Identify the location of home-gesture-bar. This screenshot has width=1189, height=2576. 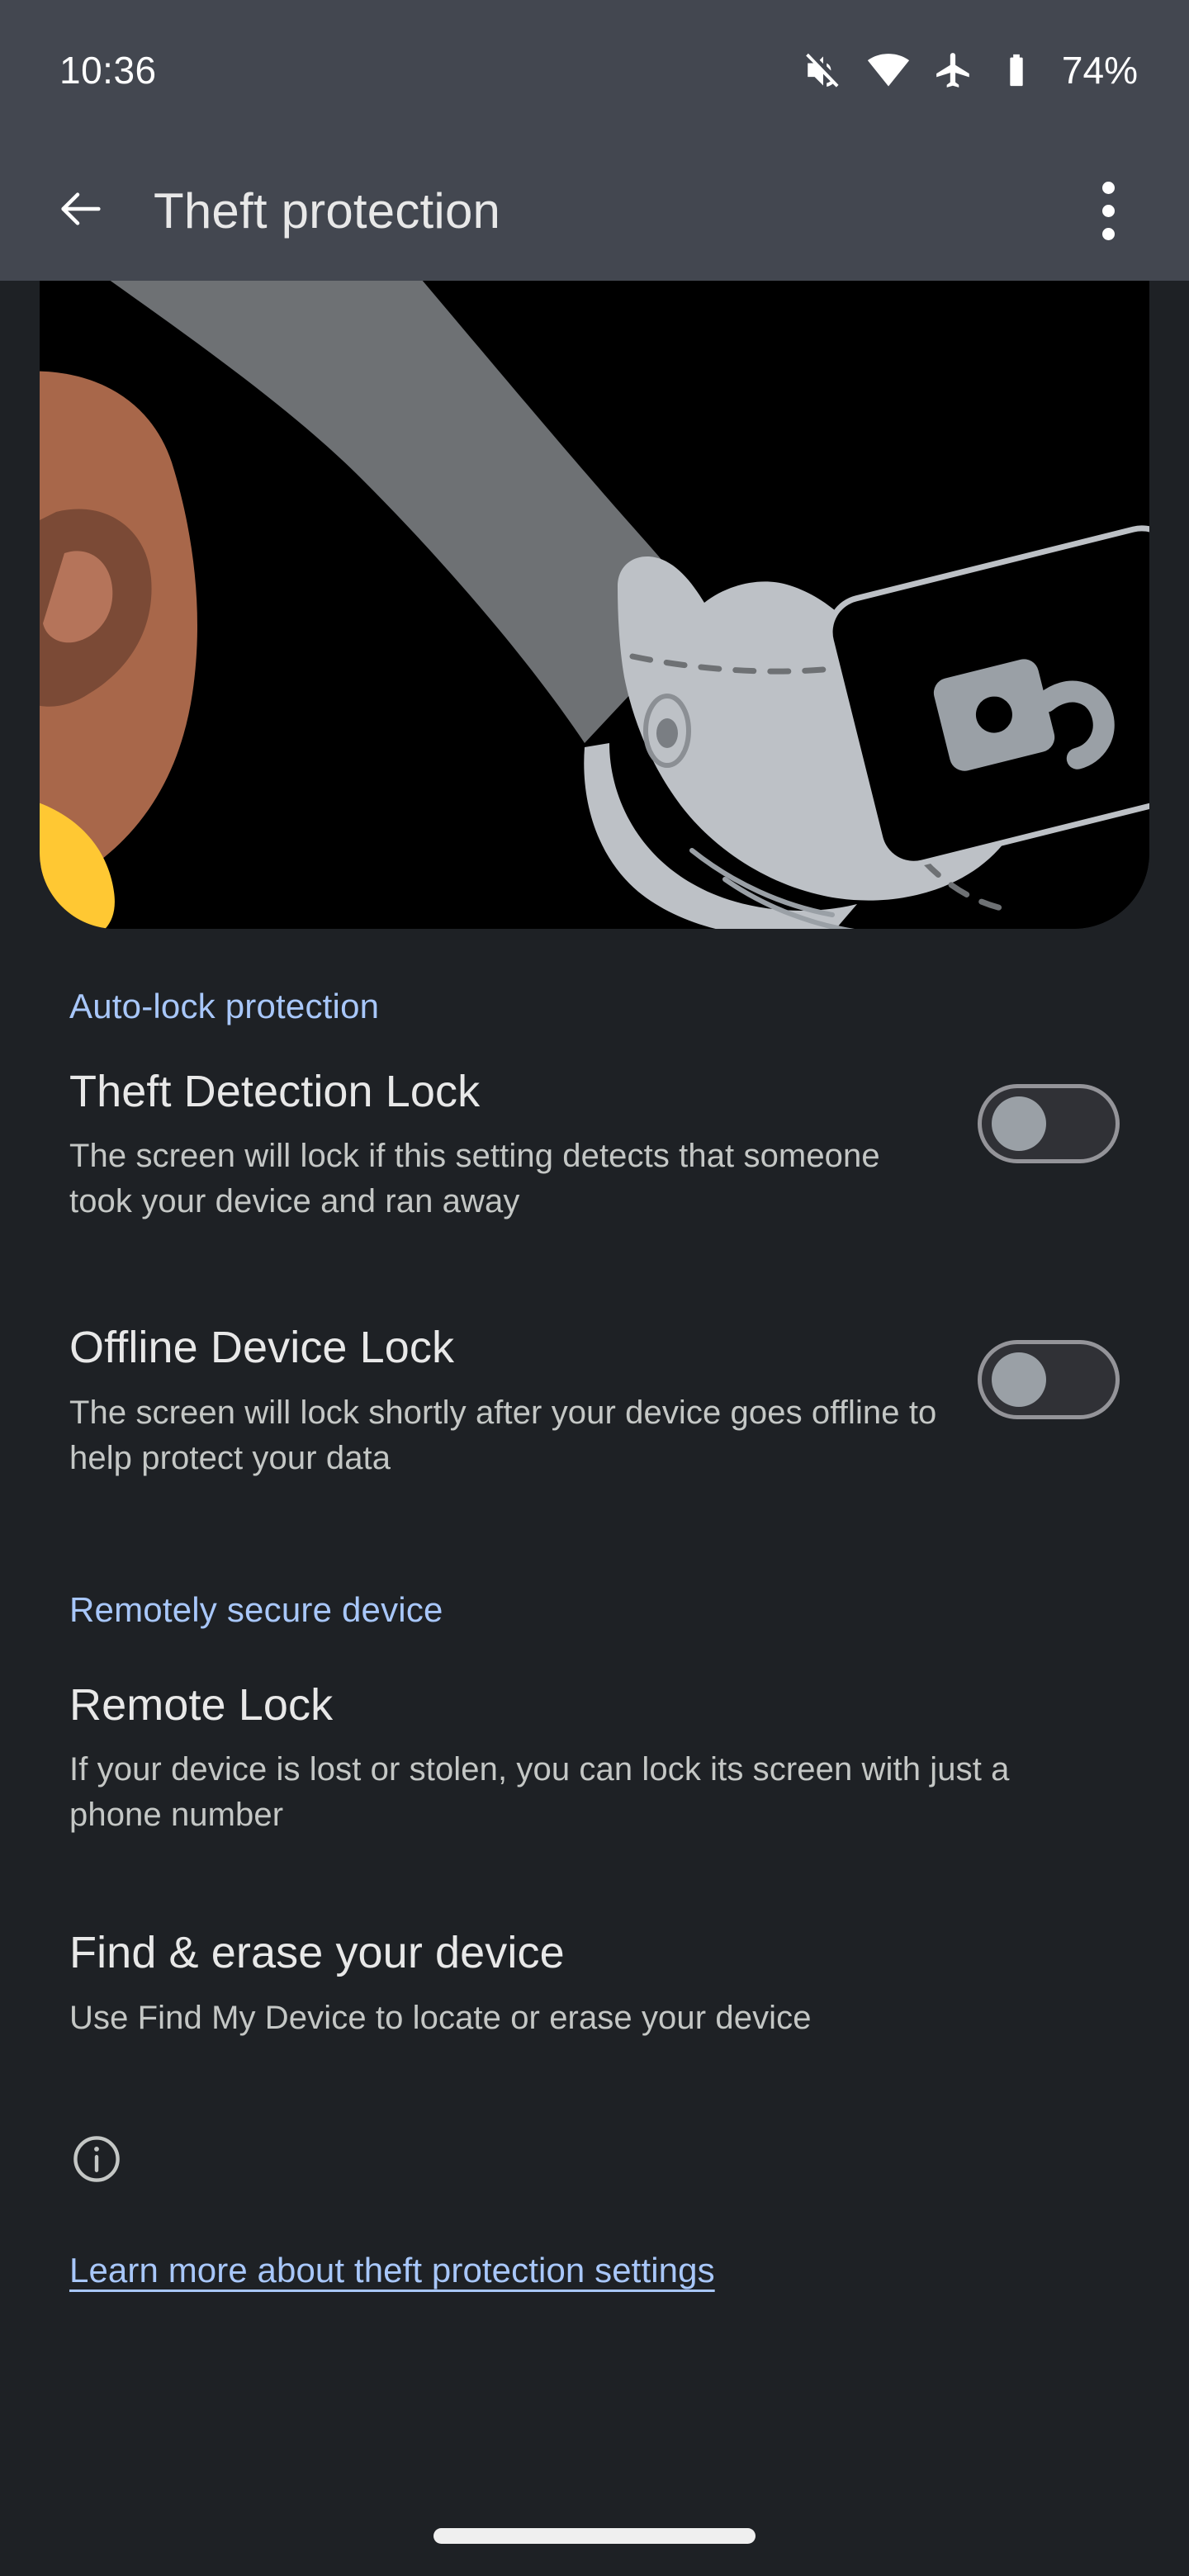
(594, 2536).